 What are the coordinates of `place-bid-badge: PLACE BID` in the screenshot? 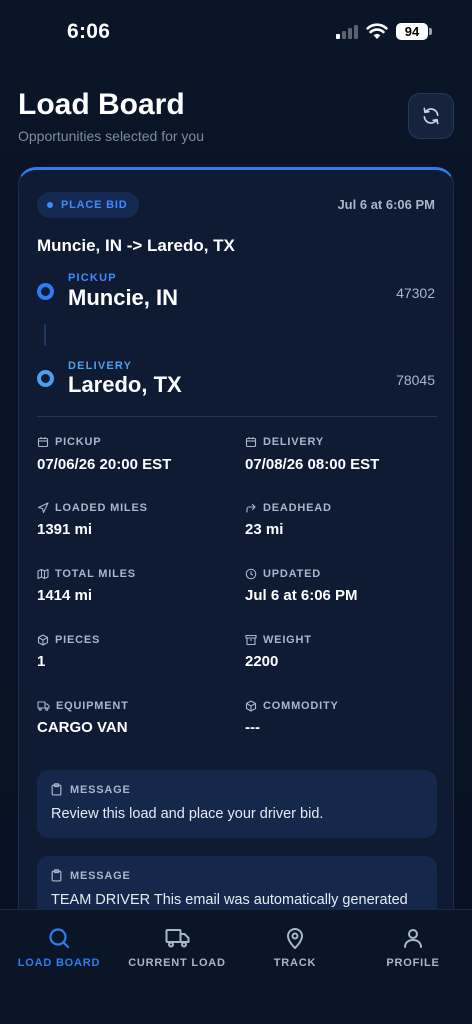 It's located at (88, 205).